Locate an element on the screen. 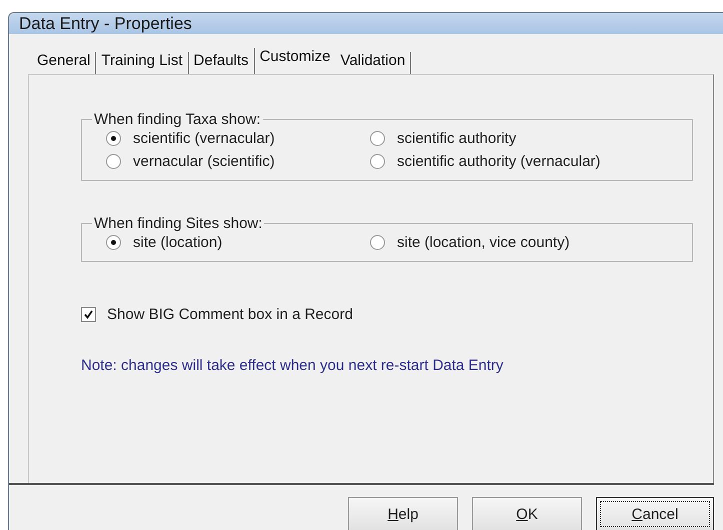  tab: Customize is located at coordinates (295, 61).